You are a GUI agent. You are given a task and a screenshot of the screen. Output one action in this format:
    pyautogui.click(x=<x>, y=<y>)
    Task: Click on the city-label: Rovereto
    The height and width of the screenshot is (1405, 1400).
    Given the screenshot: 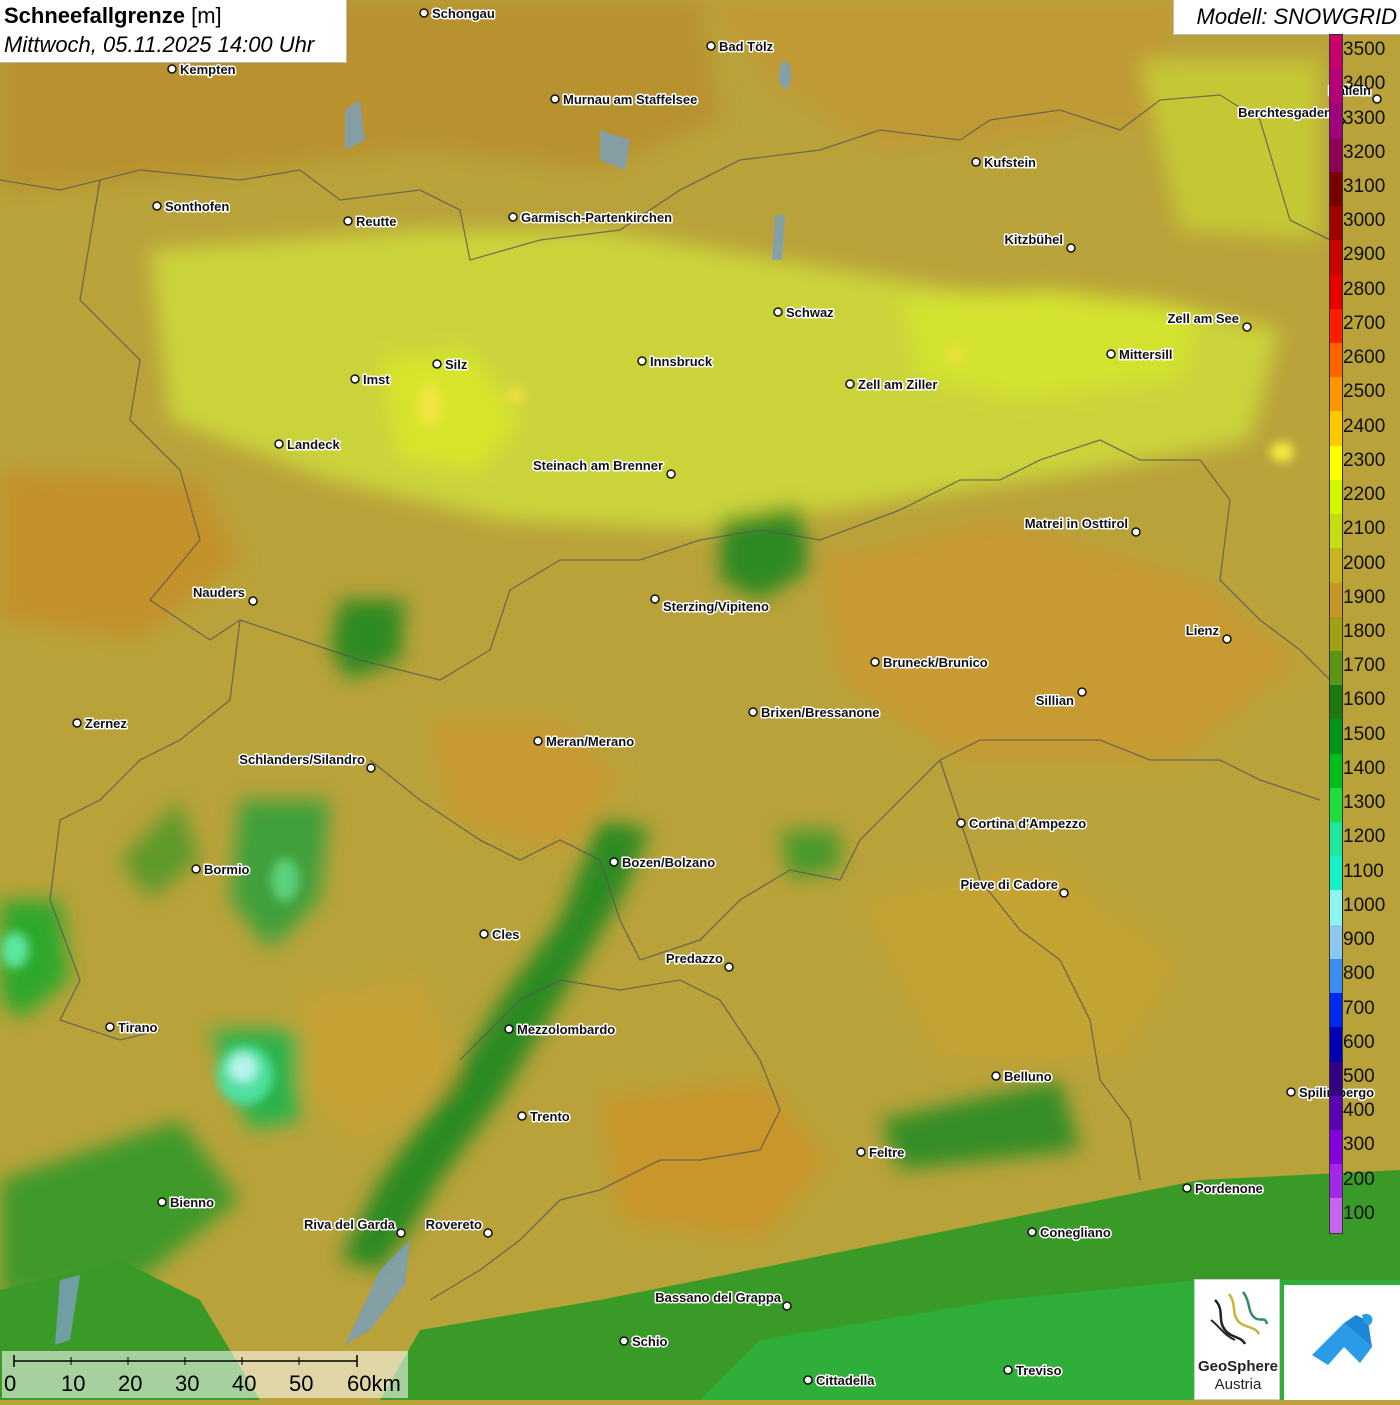 What is the action you would take?
    pyautogui.click(x=454, y=1224)
    